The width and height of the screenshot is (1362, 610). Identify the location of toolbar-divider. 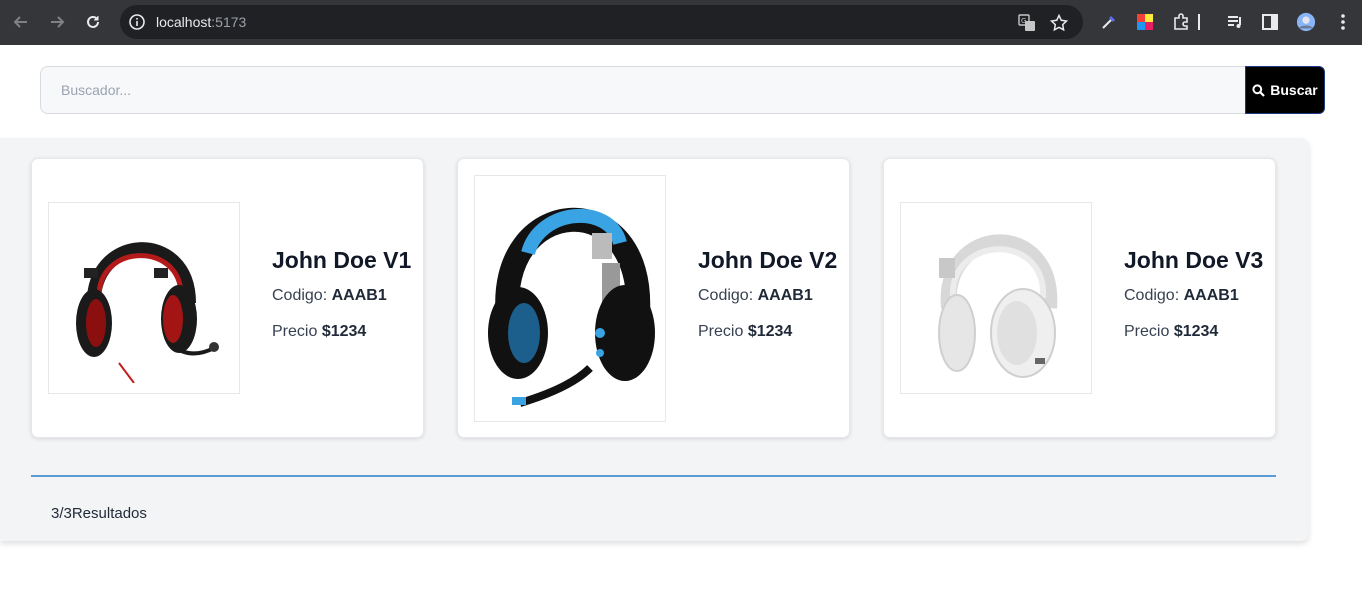
(1199, 22).